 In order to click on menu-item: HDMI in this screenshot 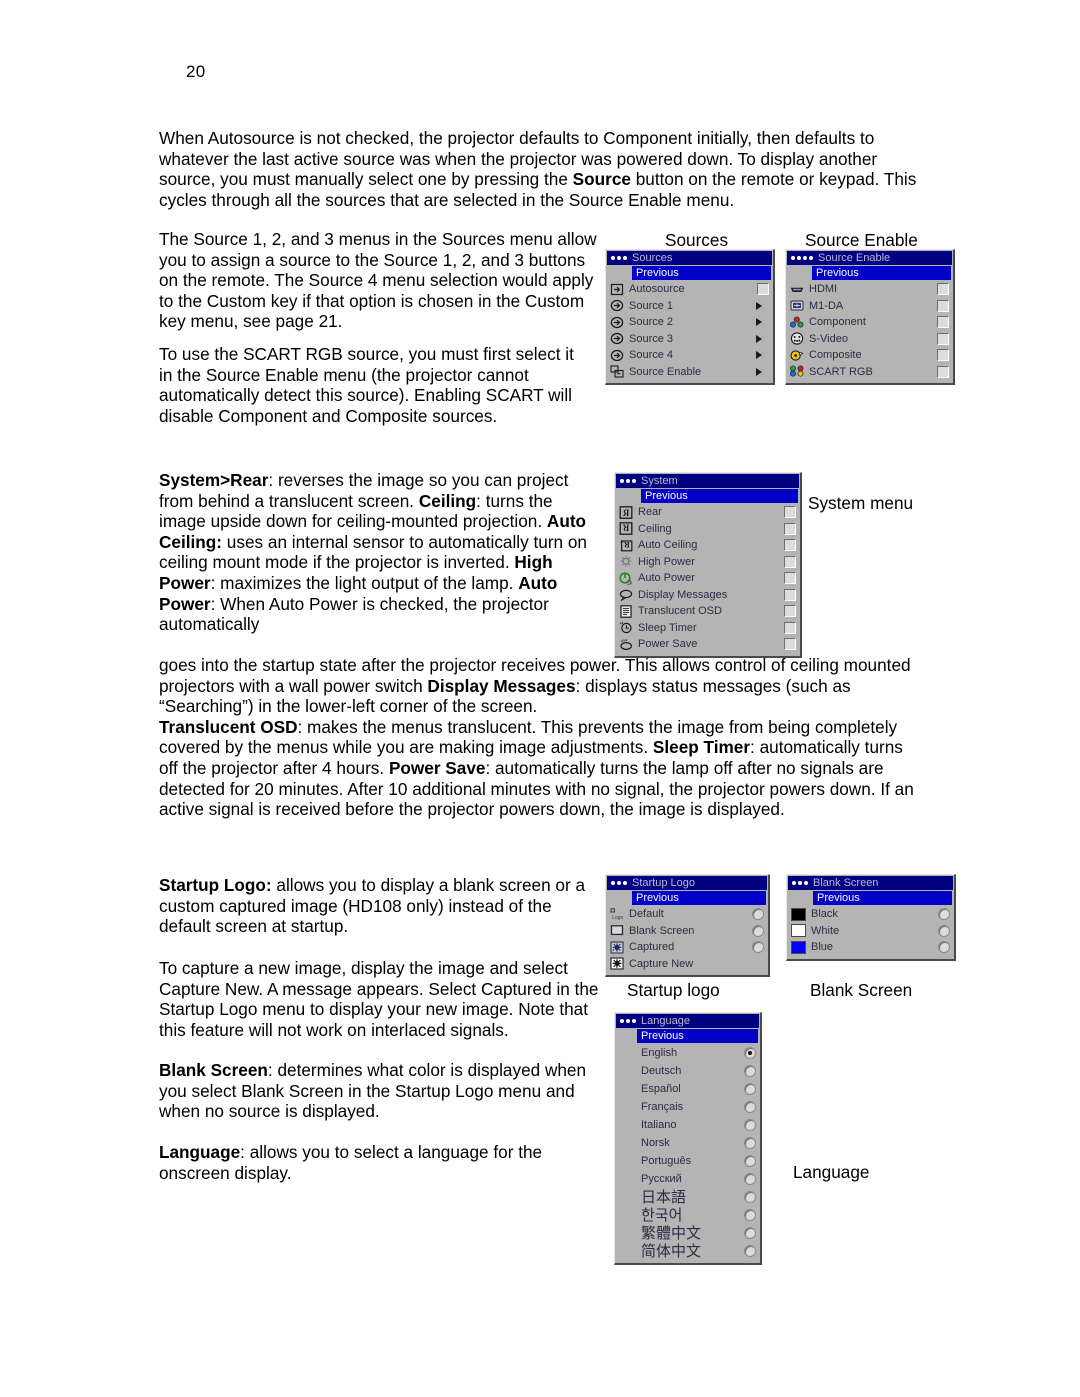, I will do `click(869, 289)`.